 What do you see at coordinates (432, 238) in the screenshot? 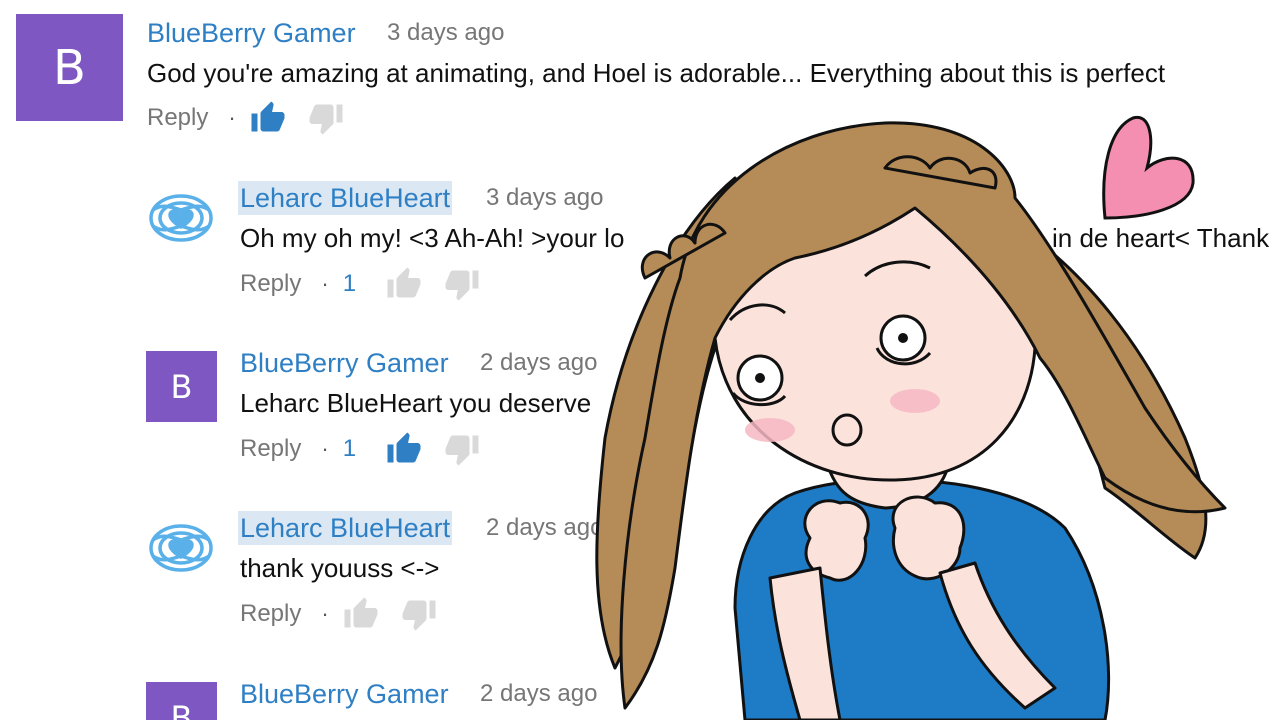
I see `comment-text-start: Oh my oh my! <3 Ah-Ah! >your lo` at bounding box center [432, 238].